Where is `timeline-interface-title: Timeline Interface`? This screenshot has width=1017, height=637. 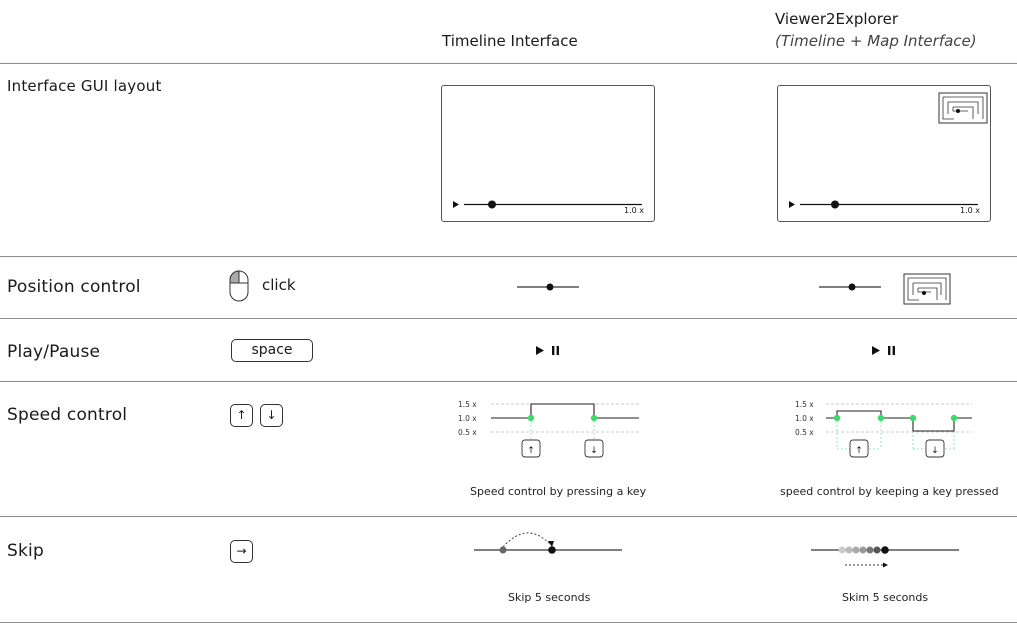
timeline-interface-title: Timeline Interface is located at coordinates (510, 41).